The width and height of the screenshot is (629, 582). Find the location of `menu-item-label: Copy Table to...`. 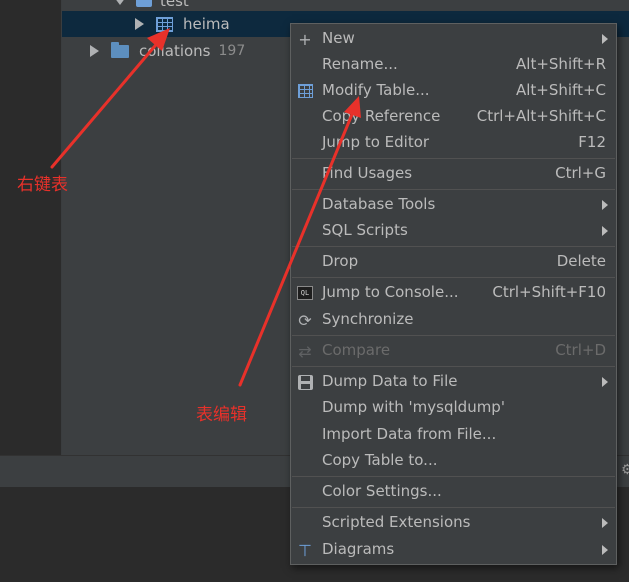

menu-item-label: Copy Table to... is located at coordinates (380, 460).